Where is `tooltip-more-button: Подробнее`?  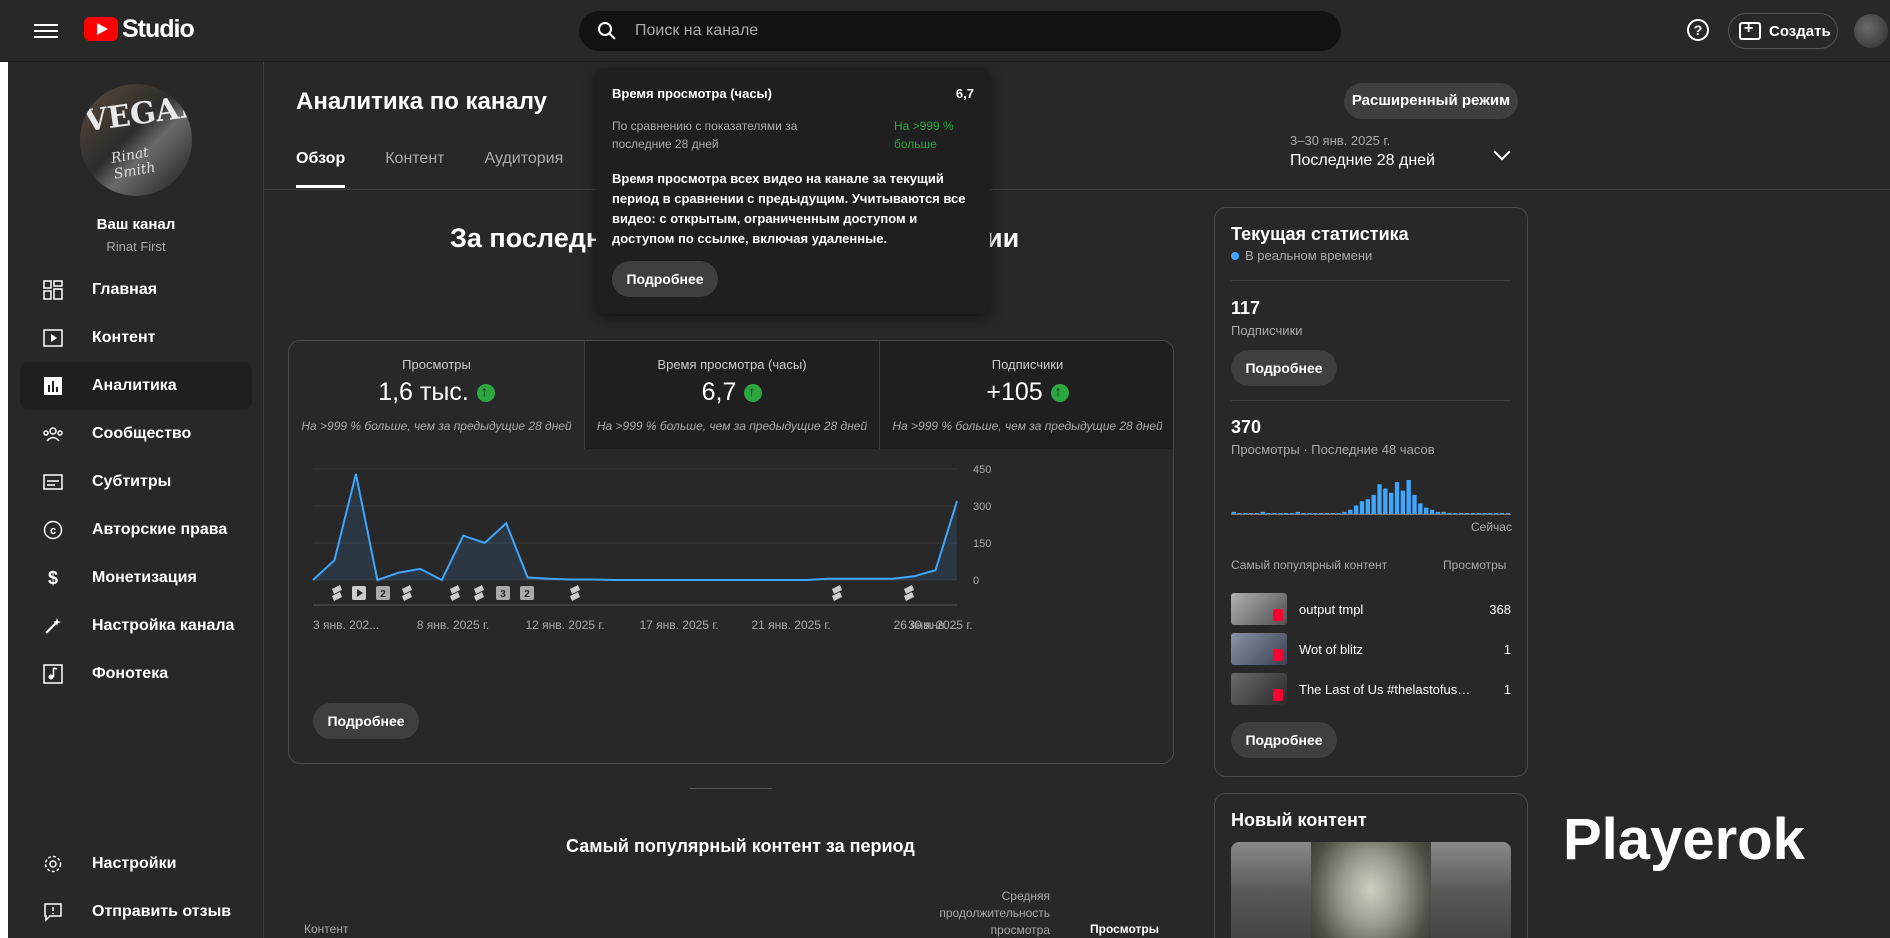
tooltip-more-button: Подробнее is located at coordinates (665, 279).